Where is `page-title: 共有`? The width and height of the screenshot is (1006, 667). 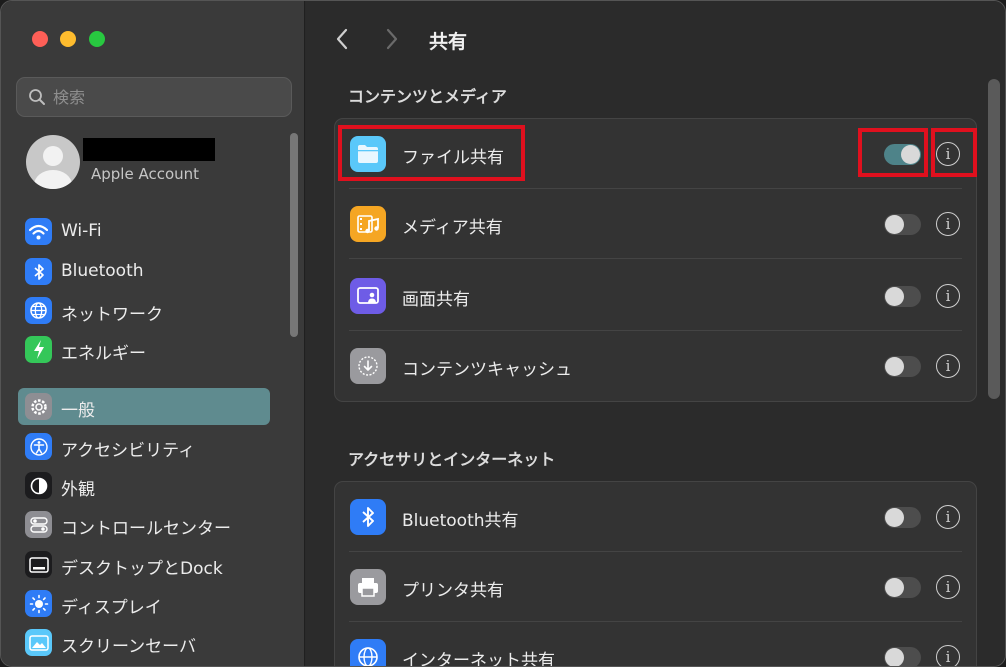 page-title: 共有 is located at coordinates (448, 42).